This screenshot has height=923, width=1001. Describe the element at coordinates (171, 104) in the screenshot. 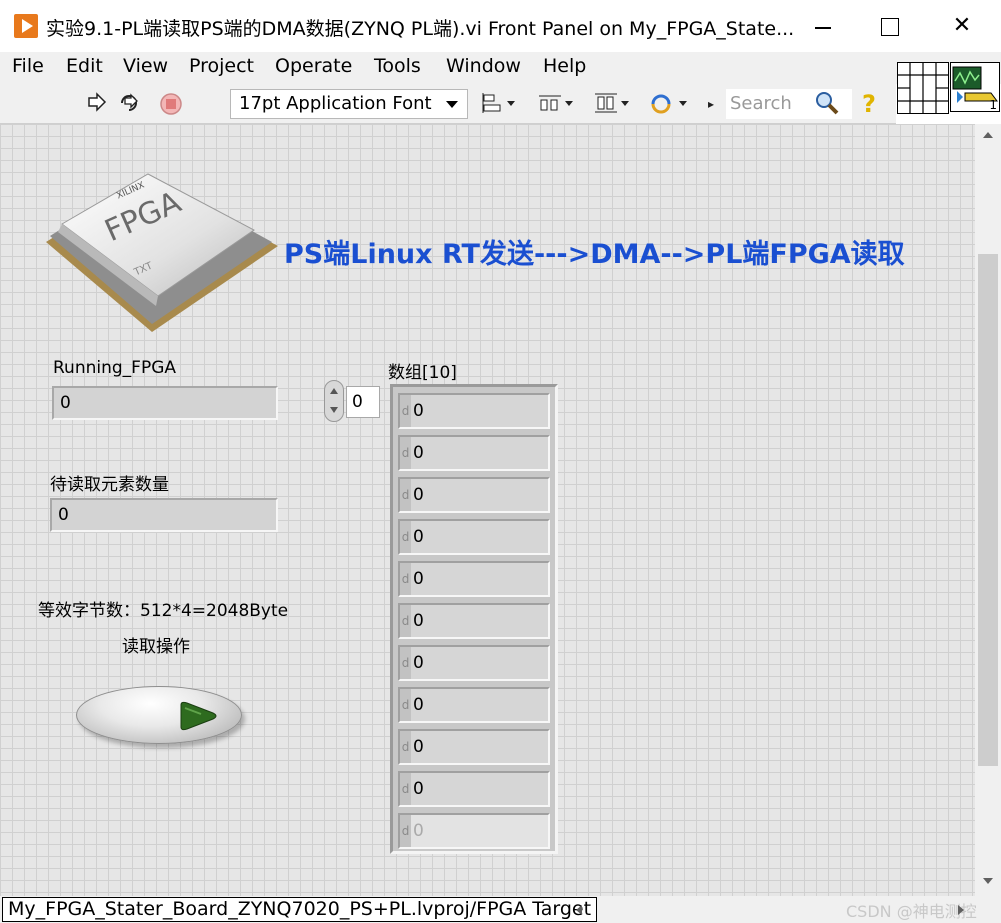

I see `abort-icon` at that location.